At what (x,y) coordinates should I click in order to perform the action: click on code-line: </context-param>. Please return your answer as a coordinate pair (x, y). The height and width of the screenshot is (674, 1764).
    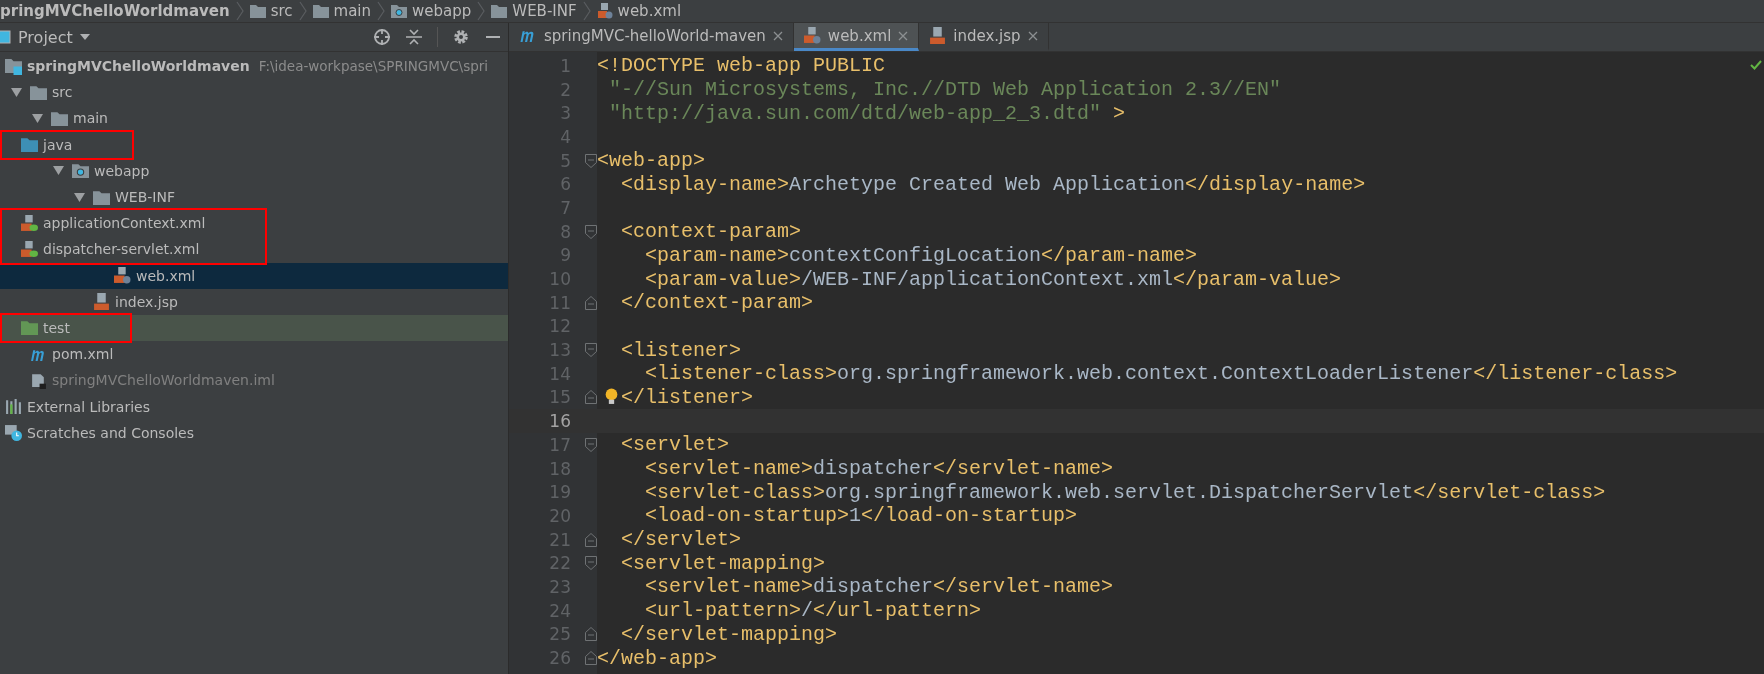
    Looking at the image, I should click on (717, 303).